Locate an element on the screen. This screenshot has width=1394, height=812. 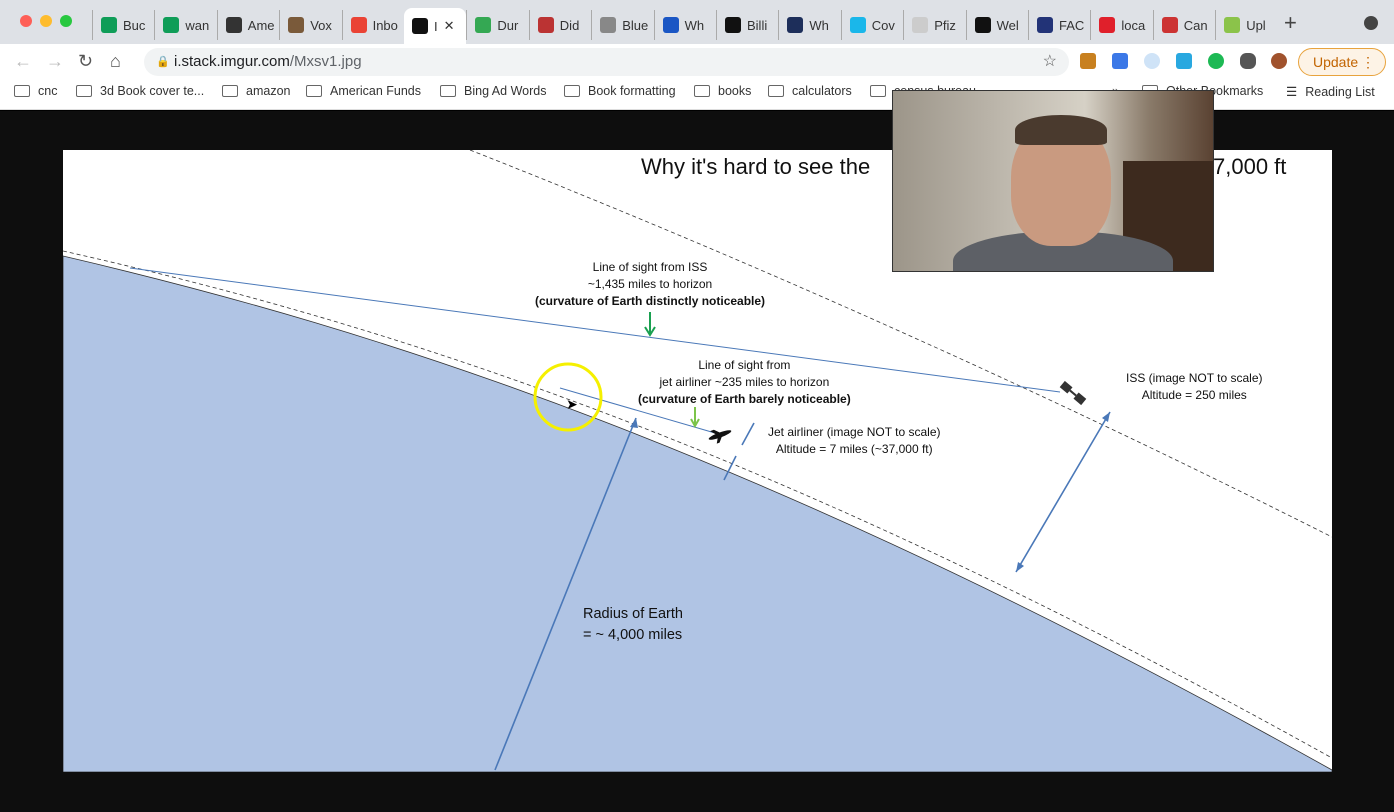
bookmark-label: Book formatting is located at coordinates (632, 91).